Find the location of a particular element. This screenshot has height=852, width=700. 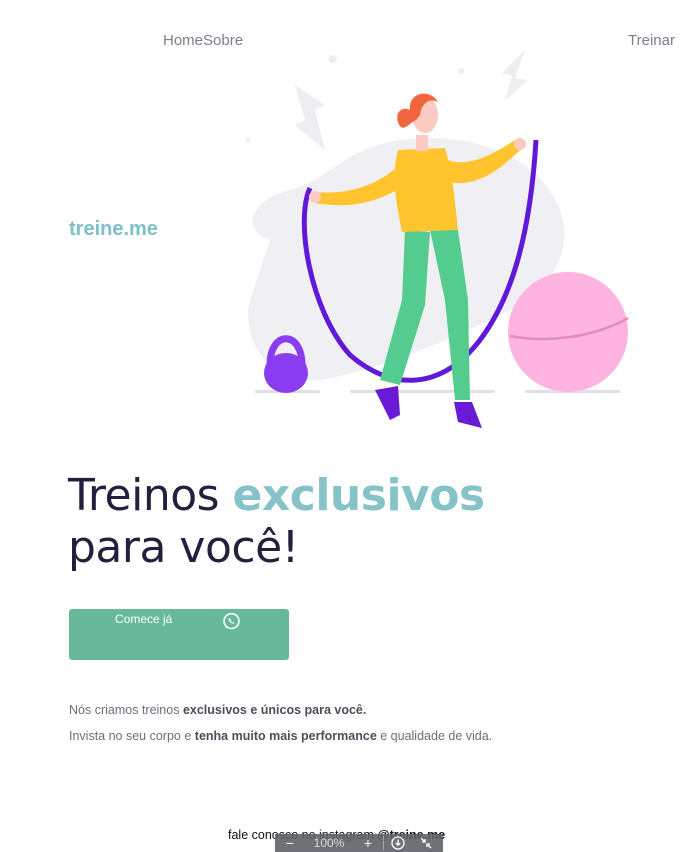

hero-headline: Treinos exclusivos para você! is located at coordinates (276, 522).